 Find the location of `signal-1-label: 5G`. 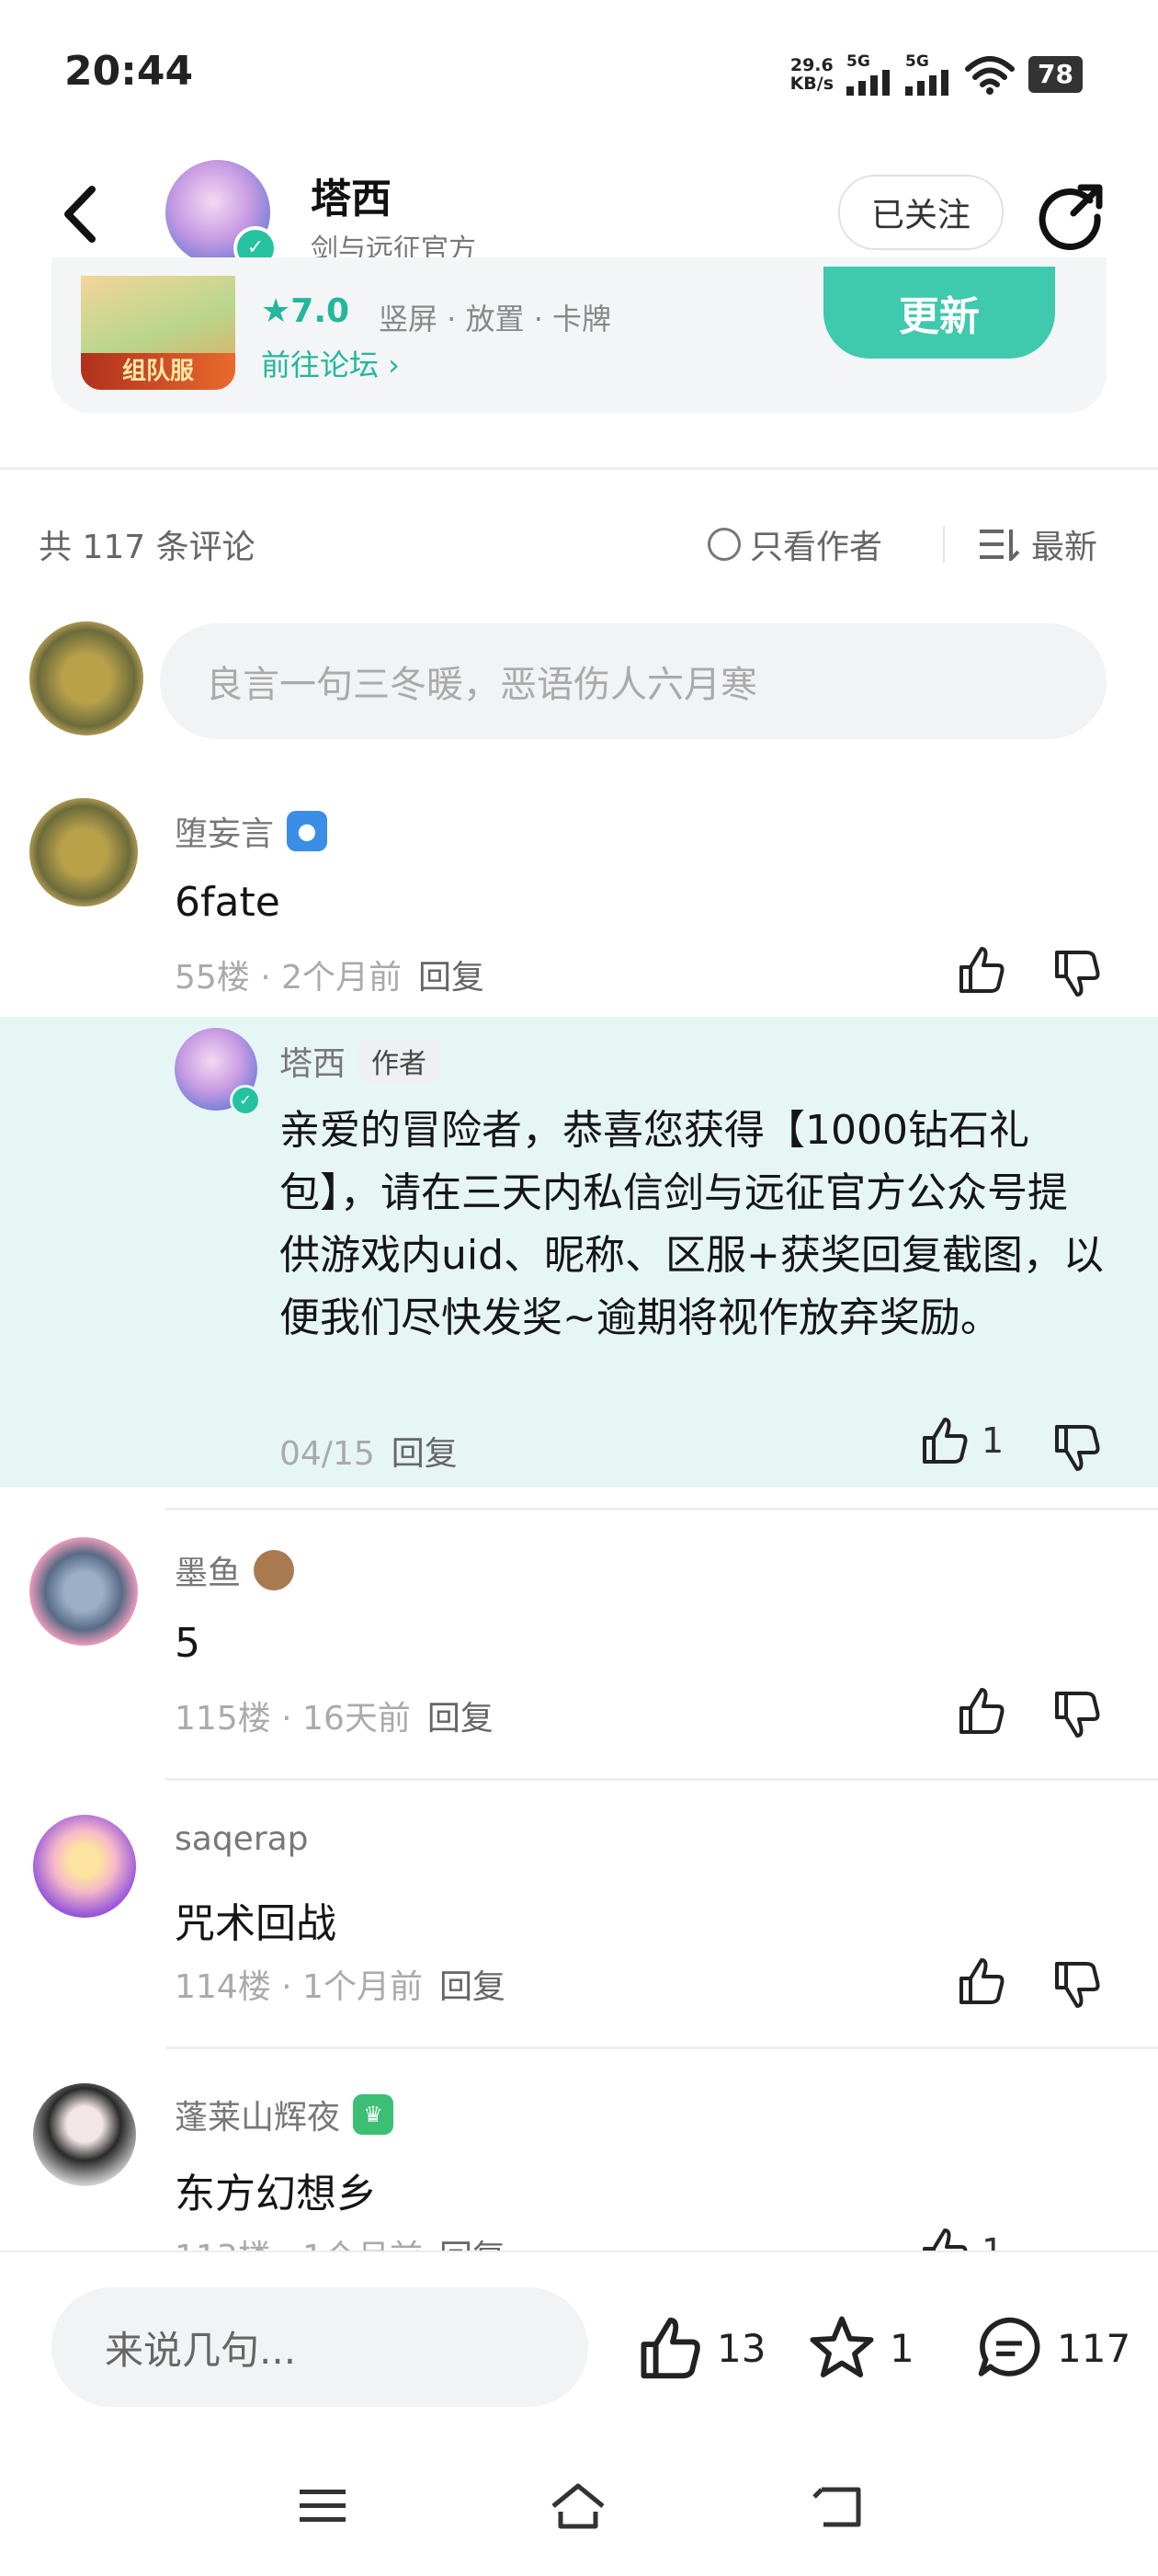

signal-1-label: 5G is located at coordinates (858, 61).